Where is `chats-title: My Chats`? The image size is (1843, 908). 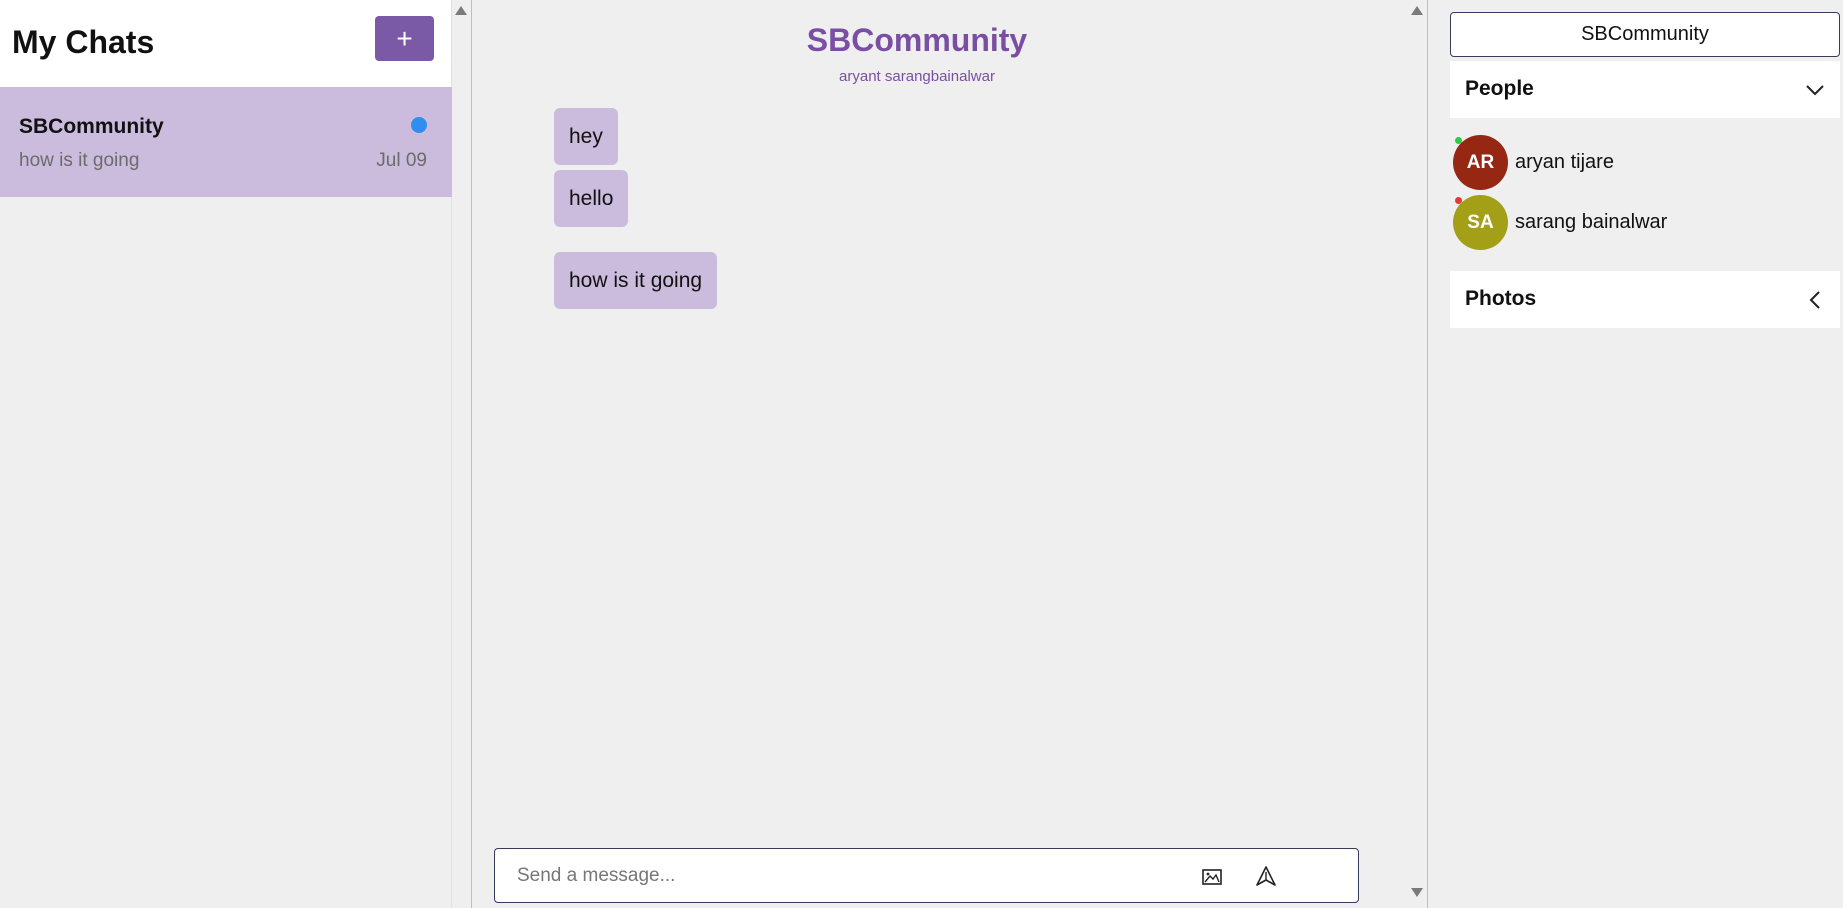
chats-title: My Chats is located at coordinates (83, 42).